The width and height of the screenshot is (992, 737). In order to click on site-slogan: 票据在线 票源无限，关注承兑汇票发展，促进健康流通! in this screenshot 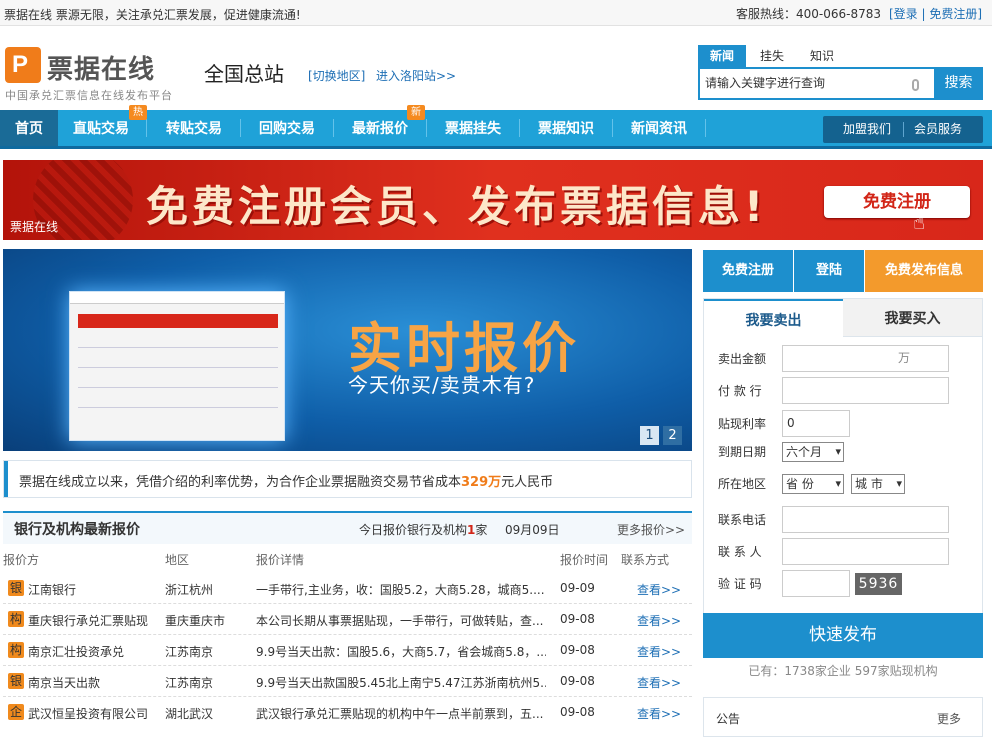, I will do `click(152, 15)`.